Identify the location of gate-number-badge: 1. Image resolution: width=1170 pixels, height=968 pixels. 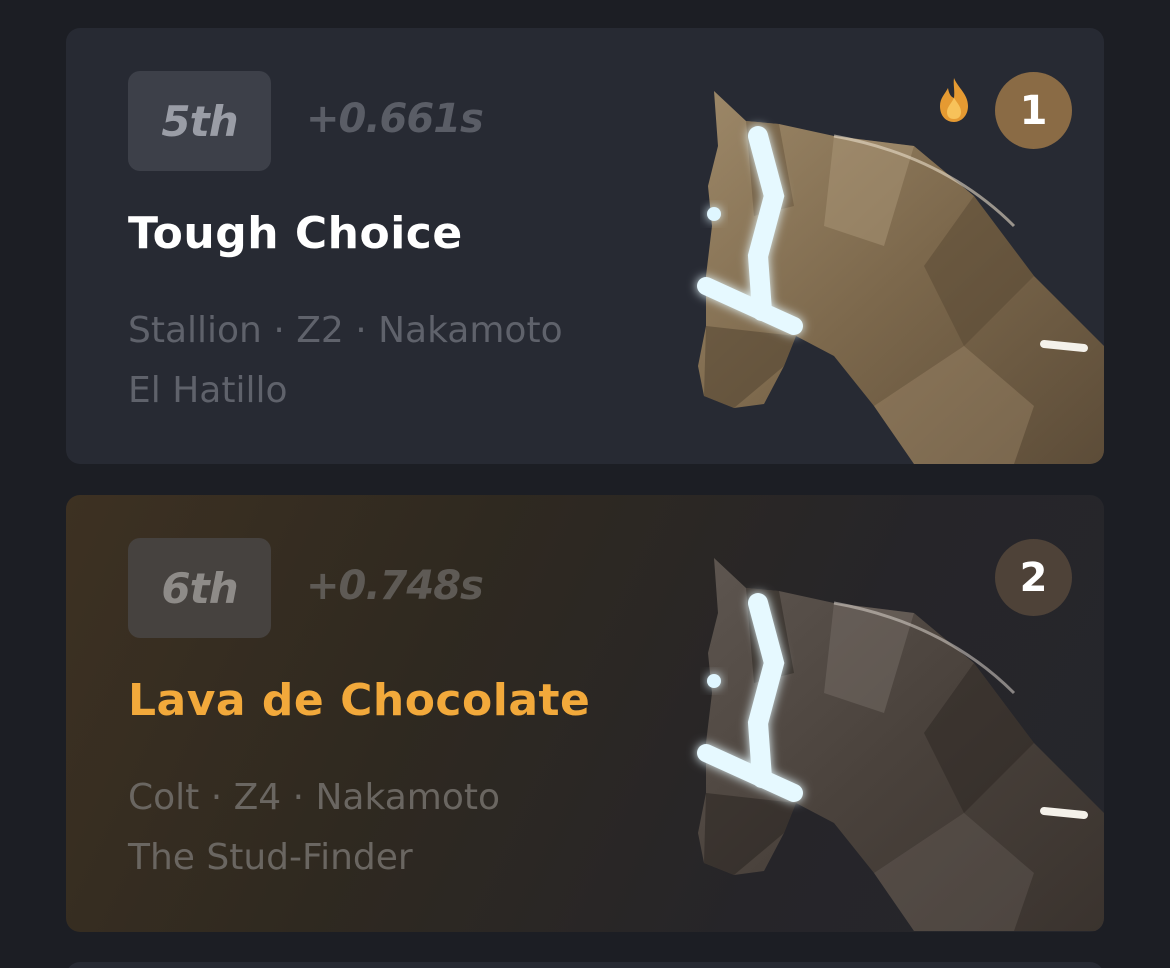
(1033, 110).